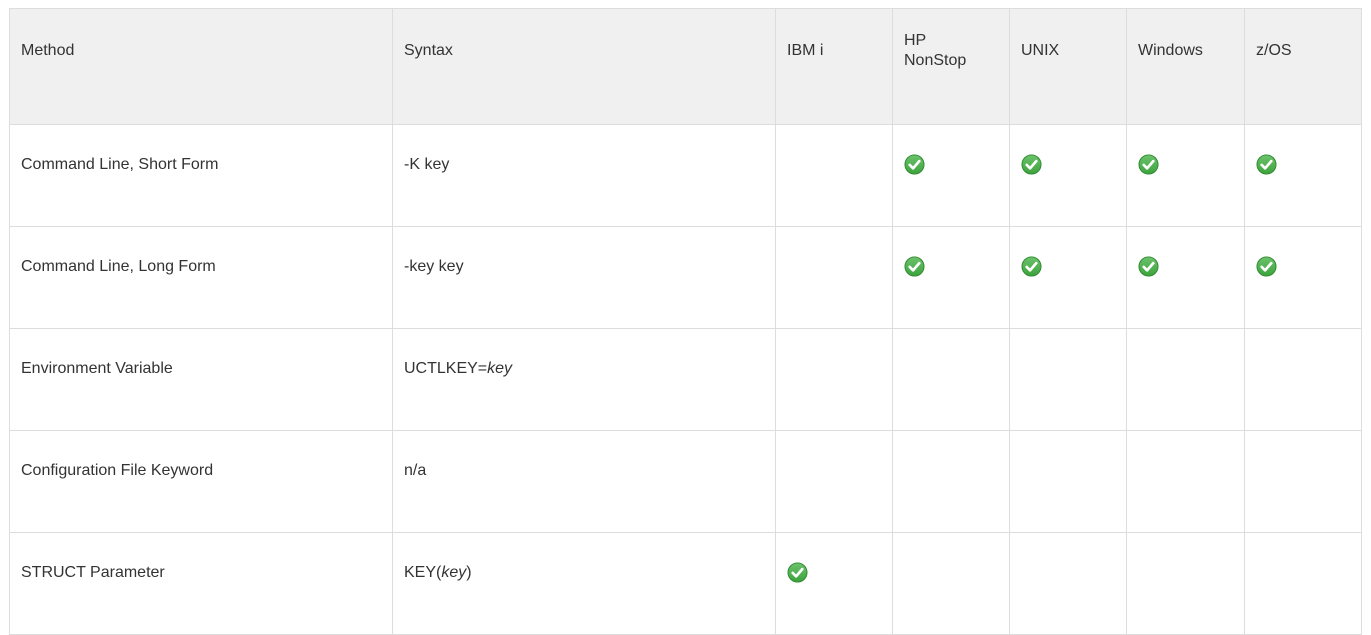 This screenshot has width=1371, height=635. I want to click on syntax-cell: -K key, so click(584, 175).